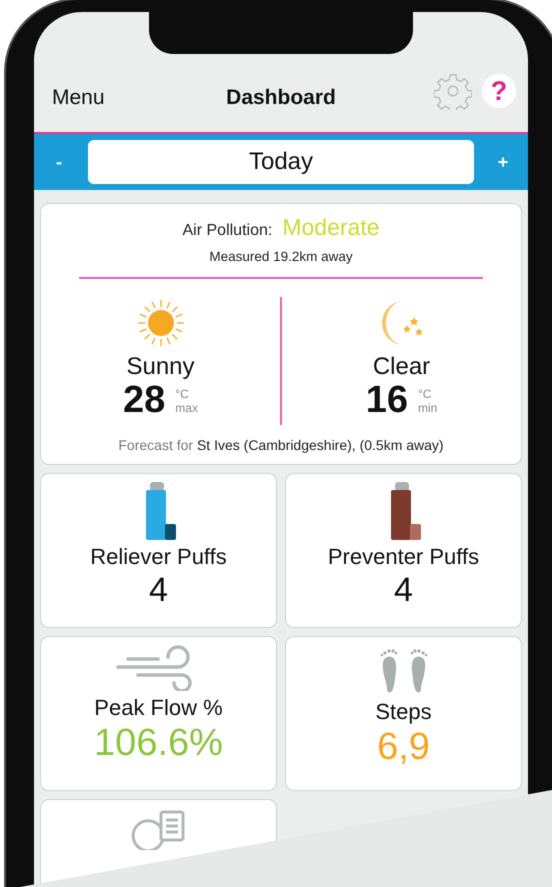 The height and width of the screenshot is (887, 552). Describe the element at coordinates (158, 557) in the screenshot. I see `tile-label: Reliever Puffs` at that location.